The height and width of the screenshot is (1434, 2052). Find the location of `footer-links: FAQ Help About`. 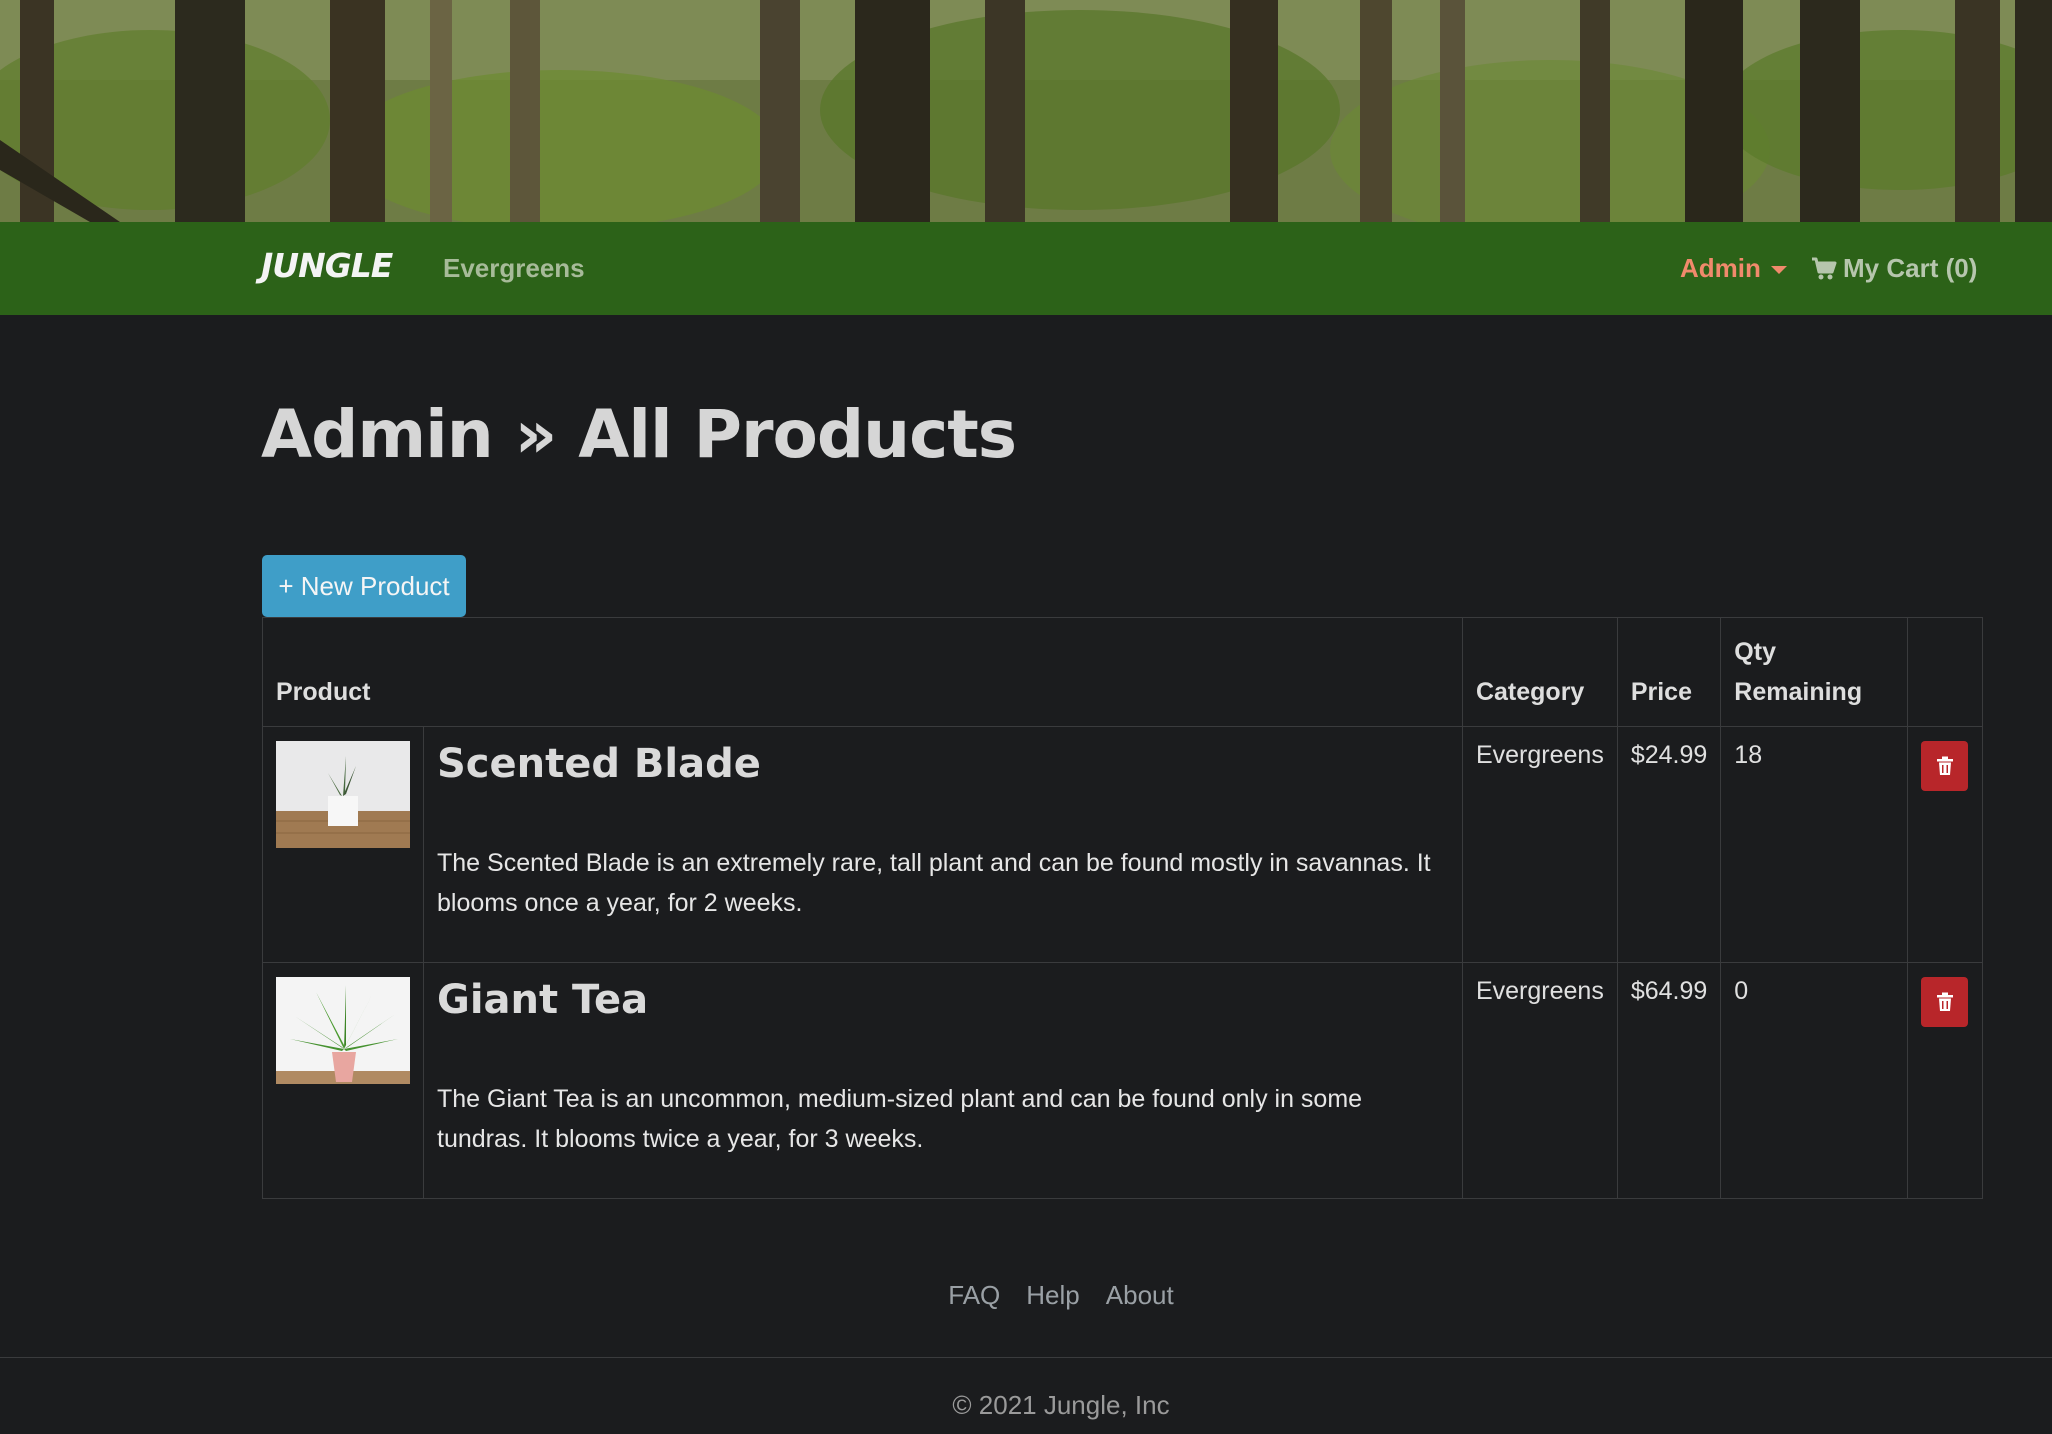

footer-links: FAQ Help About is located at coordinates (1026, 1295).